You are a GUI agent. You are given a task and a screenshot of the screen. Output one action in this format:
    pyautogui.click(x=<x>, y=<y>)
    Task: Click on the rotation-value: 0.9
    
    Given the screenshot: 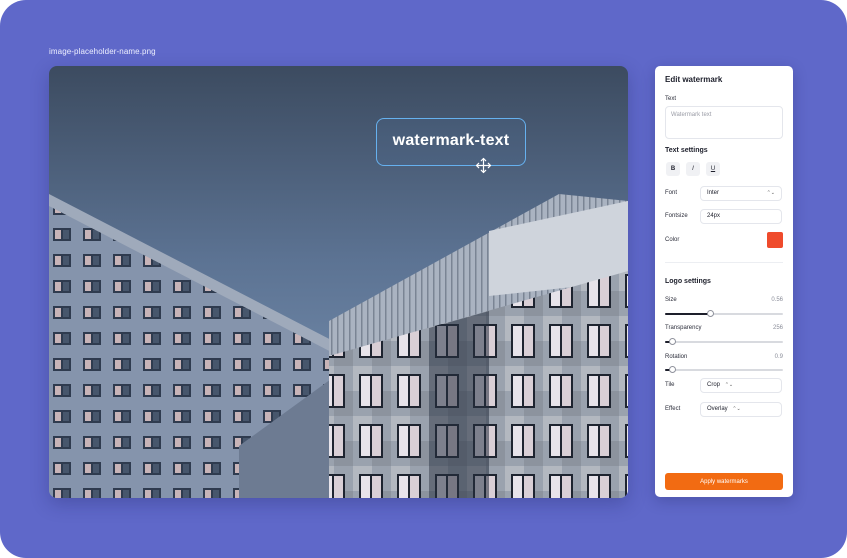 What is the action you would take?
    pyautogui.click(x=778, y=357)
    